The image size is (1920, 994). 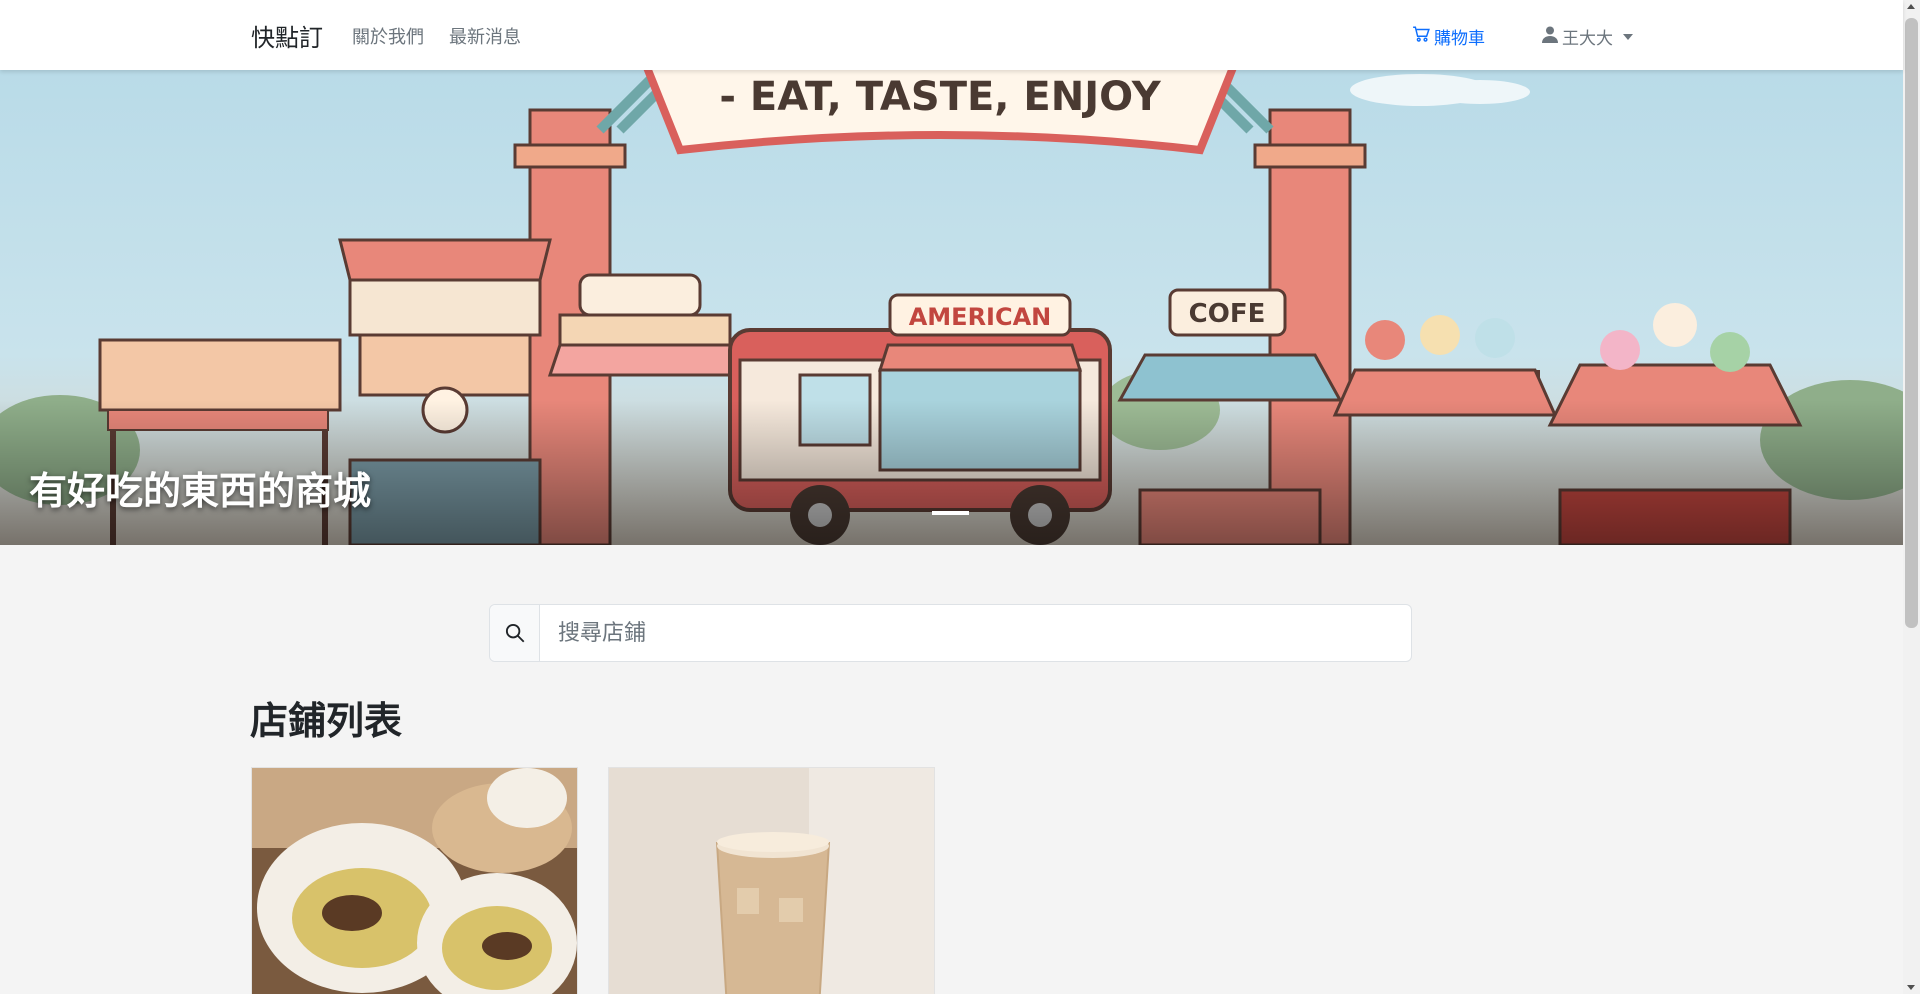 What do you see at coordinates (1911, 323) in the screenshot?
I see `scroll-thumb` at bounding box center [1911, 323].